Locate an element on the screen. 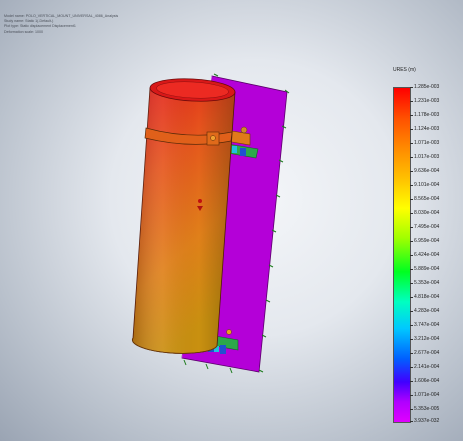 Image resolution: width=463 pixels, height=441 pixels. legend-label: 1.124e-003 is located at coordinates (424, 129).